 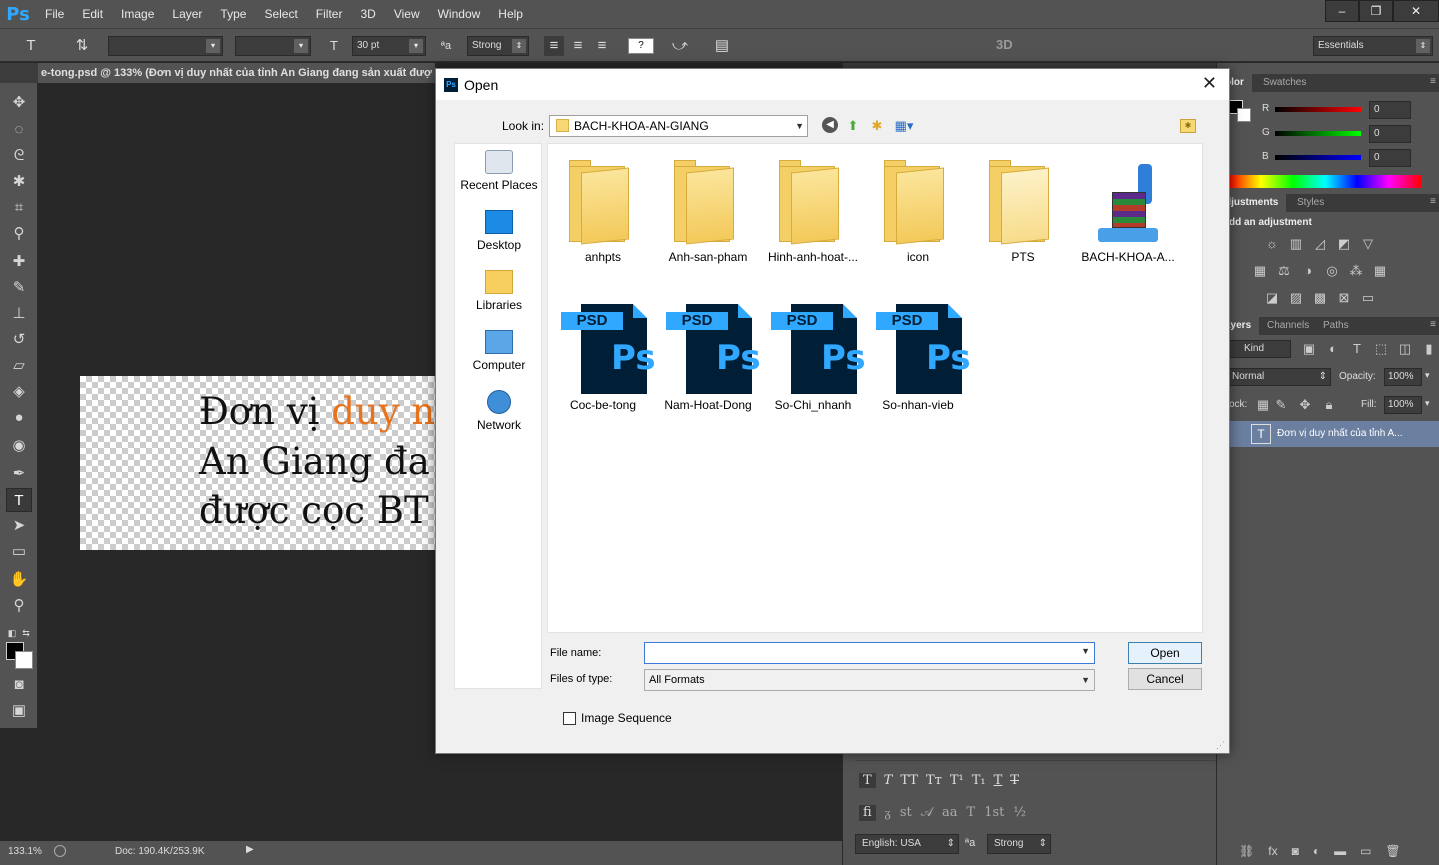 What do you see at coordinates (19, 288) in the screenshot?
I see `brush-tool-icon: ✎` at bounding box center [19, 288].